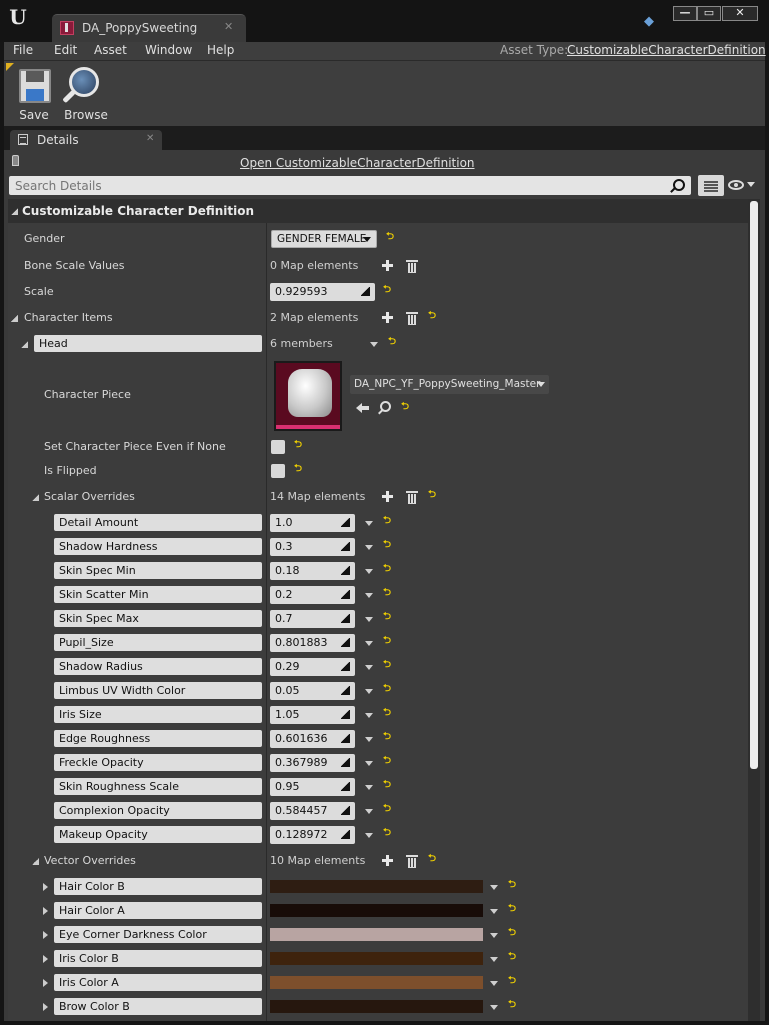  I want to click on scrollbar-thumb, so click(754, 485).